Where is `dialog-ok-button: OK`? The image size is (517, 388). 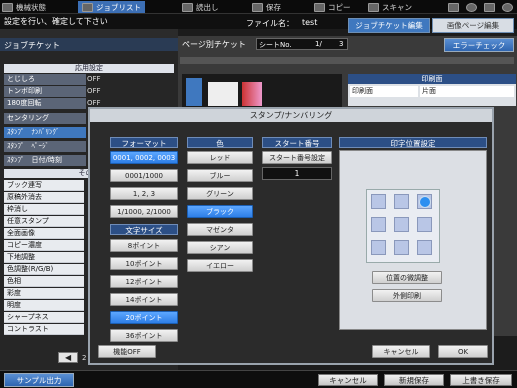
dialog-ok-button: OK is located at coordinates (463, 351).